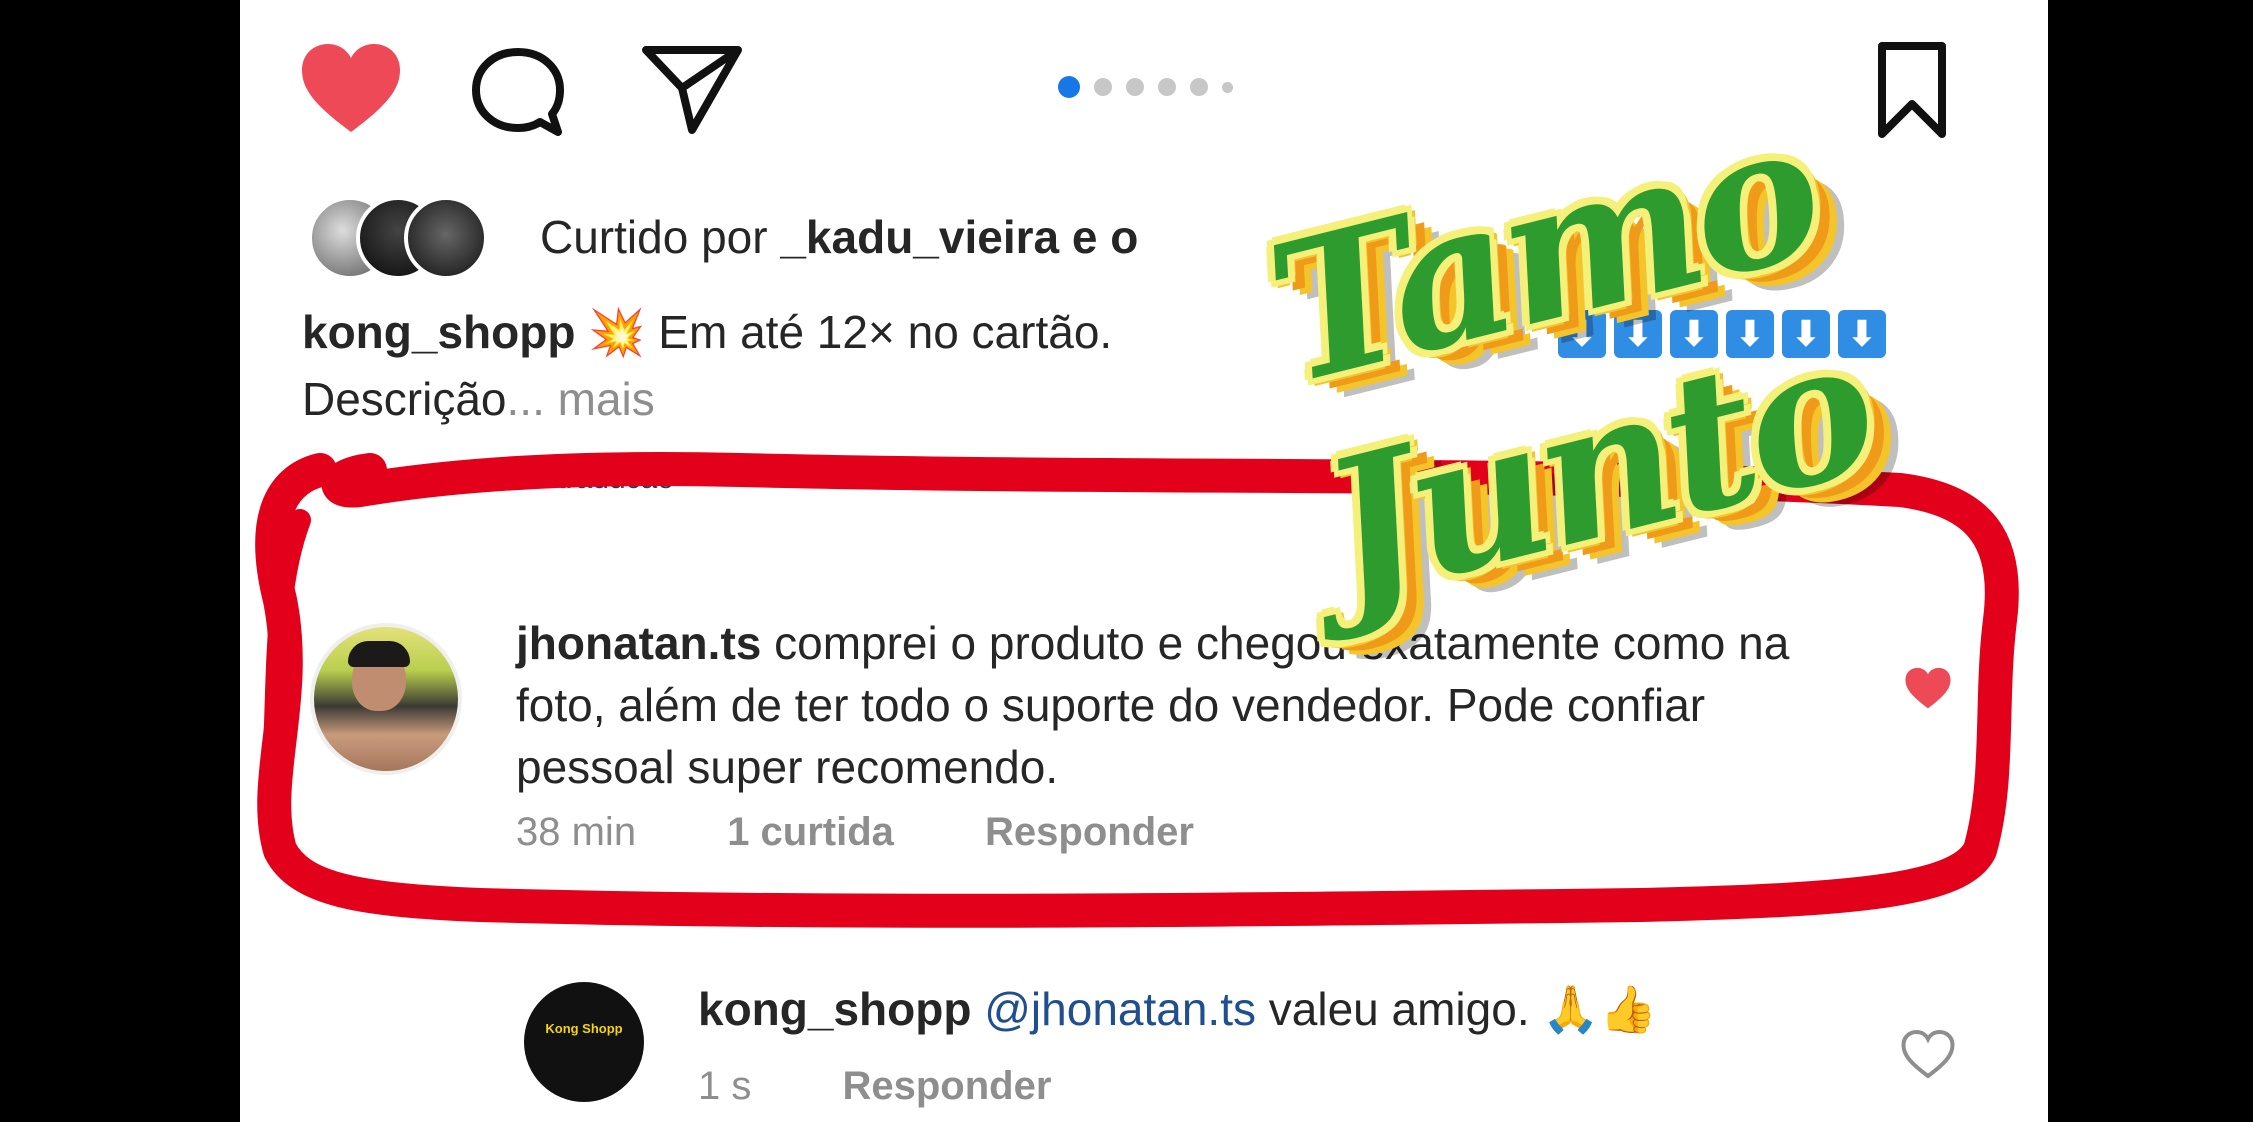 The width and height of the screenshot is (2253, 1122). I want to click on liked-by-avatars, so click(408, 238).